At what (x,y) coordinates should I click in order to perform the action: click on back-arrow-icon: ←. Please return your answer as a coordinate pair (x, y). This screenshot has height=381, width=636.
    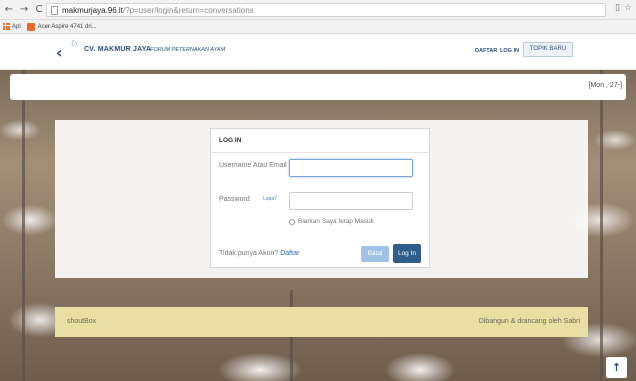
    Looking at the image, I should click on (9, 10).